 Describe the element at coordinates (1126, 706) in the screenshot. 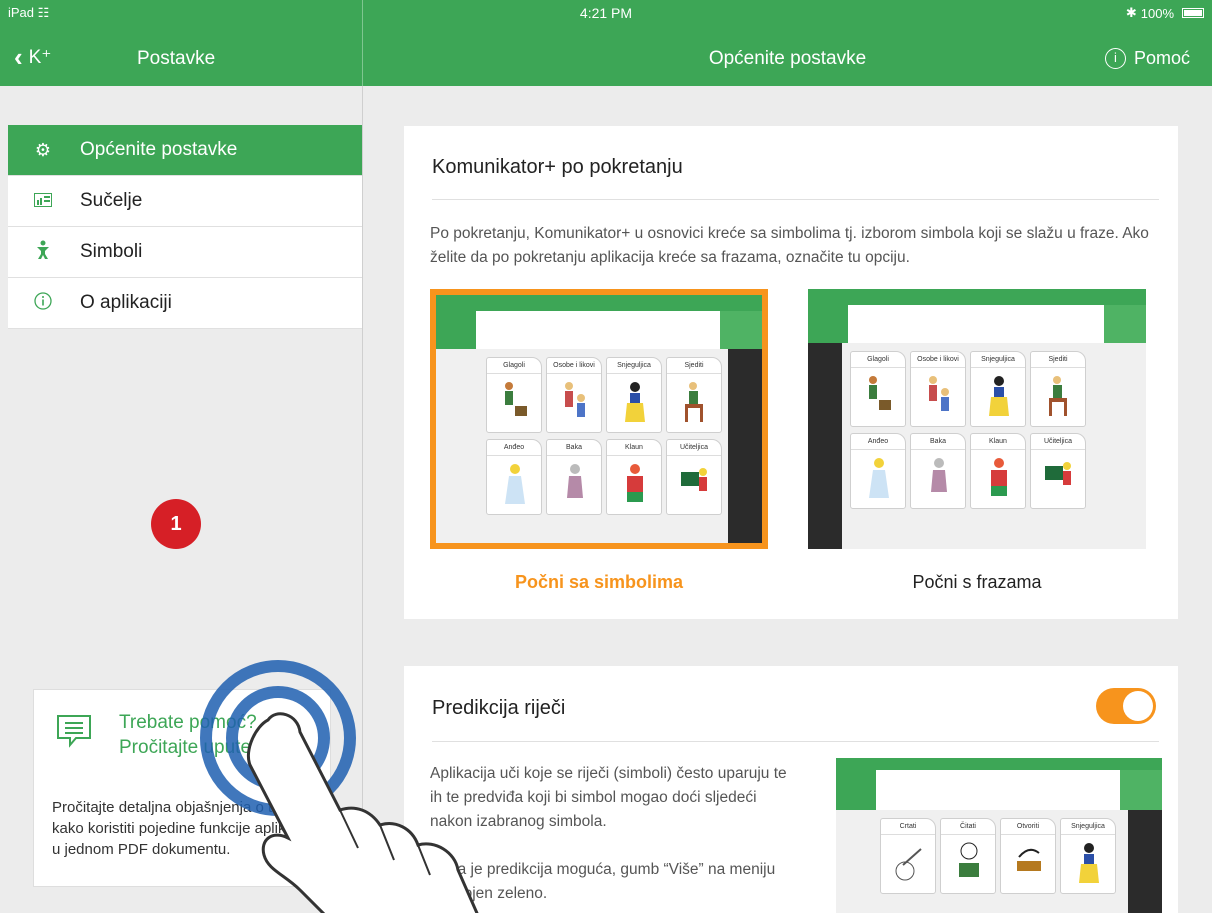

I see `prediction-toggle` at that location.